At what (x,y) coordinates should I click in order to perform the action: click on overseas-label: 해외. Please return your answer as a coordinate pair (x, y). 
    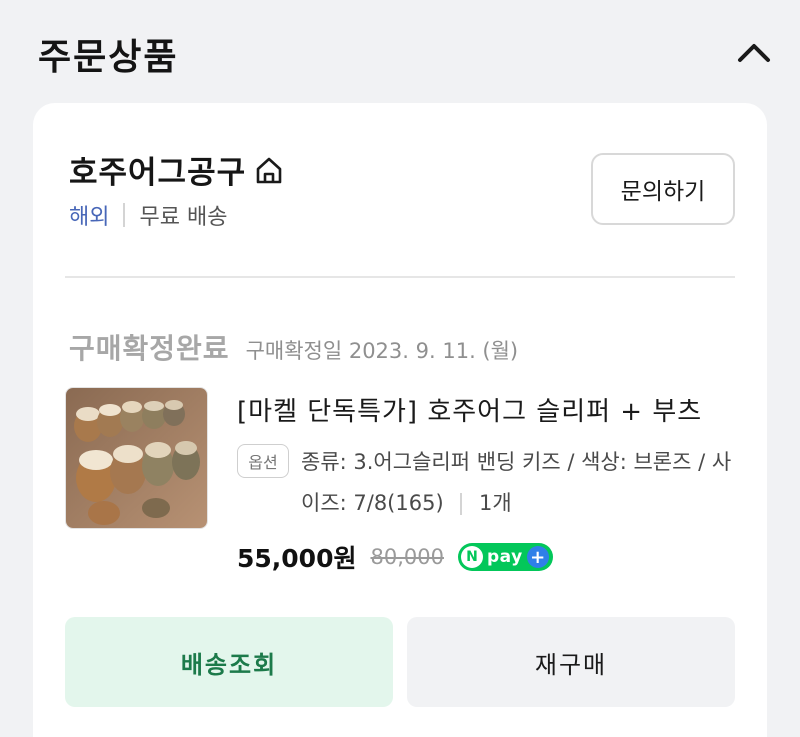
    Looking at the image, I should click on (89, 217).